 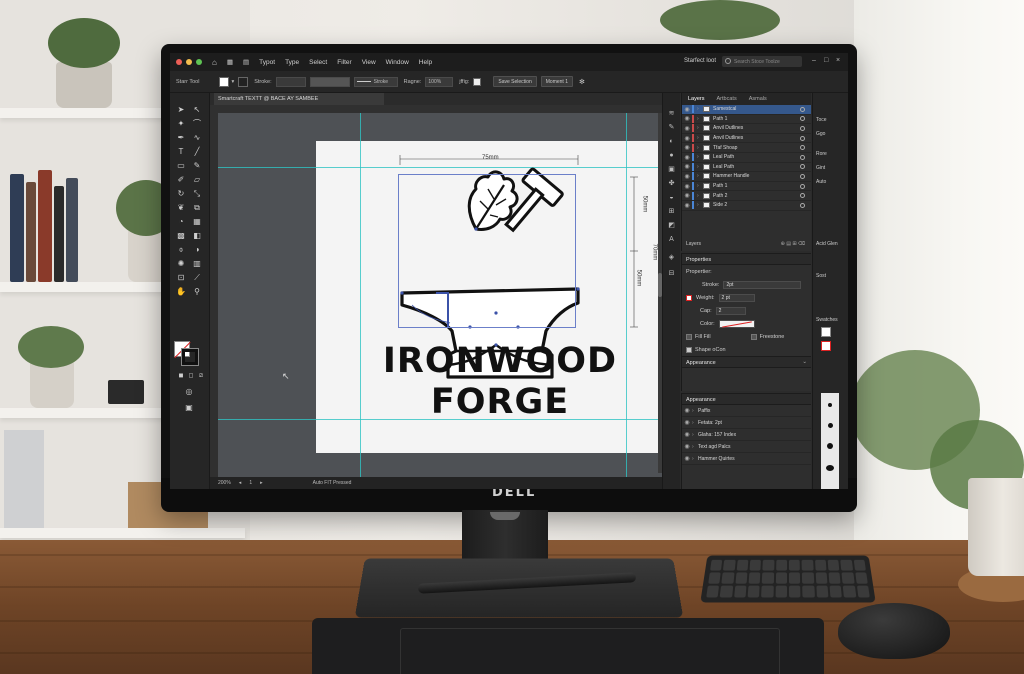 What do you see at coordinates (671, 169) in the screenshot?
I see `graphic-styles-icon: ▣` at bounding box center [671, 169].